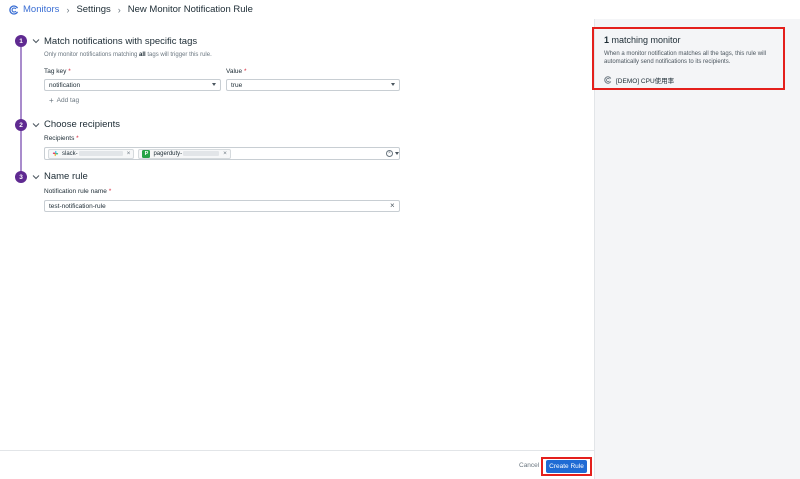 The width and height of the screenshot is (800, 479). I want to click on page-title: New Monitor Notification Rule, so click(190, 9).